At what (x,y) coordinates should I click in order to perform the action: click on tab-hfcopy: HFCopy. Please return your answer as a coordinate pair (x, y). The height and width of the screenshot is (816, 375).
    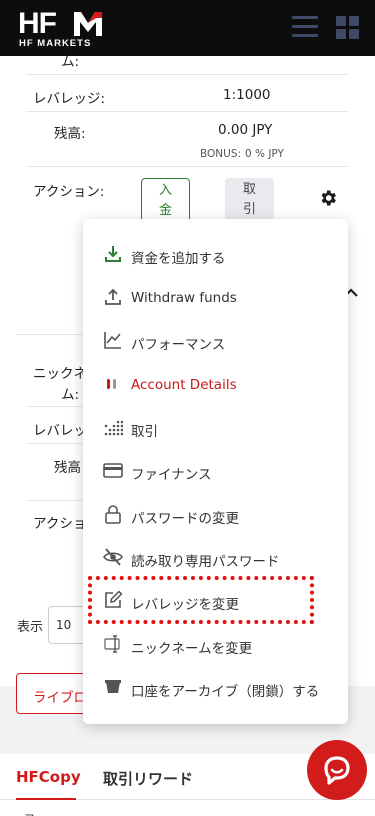
    Looking at the image, I should click on (48, 777).